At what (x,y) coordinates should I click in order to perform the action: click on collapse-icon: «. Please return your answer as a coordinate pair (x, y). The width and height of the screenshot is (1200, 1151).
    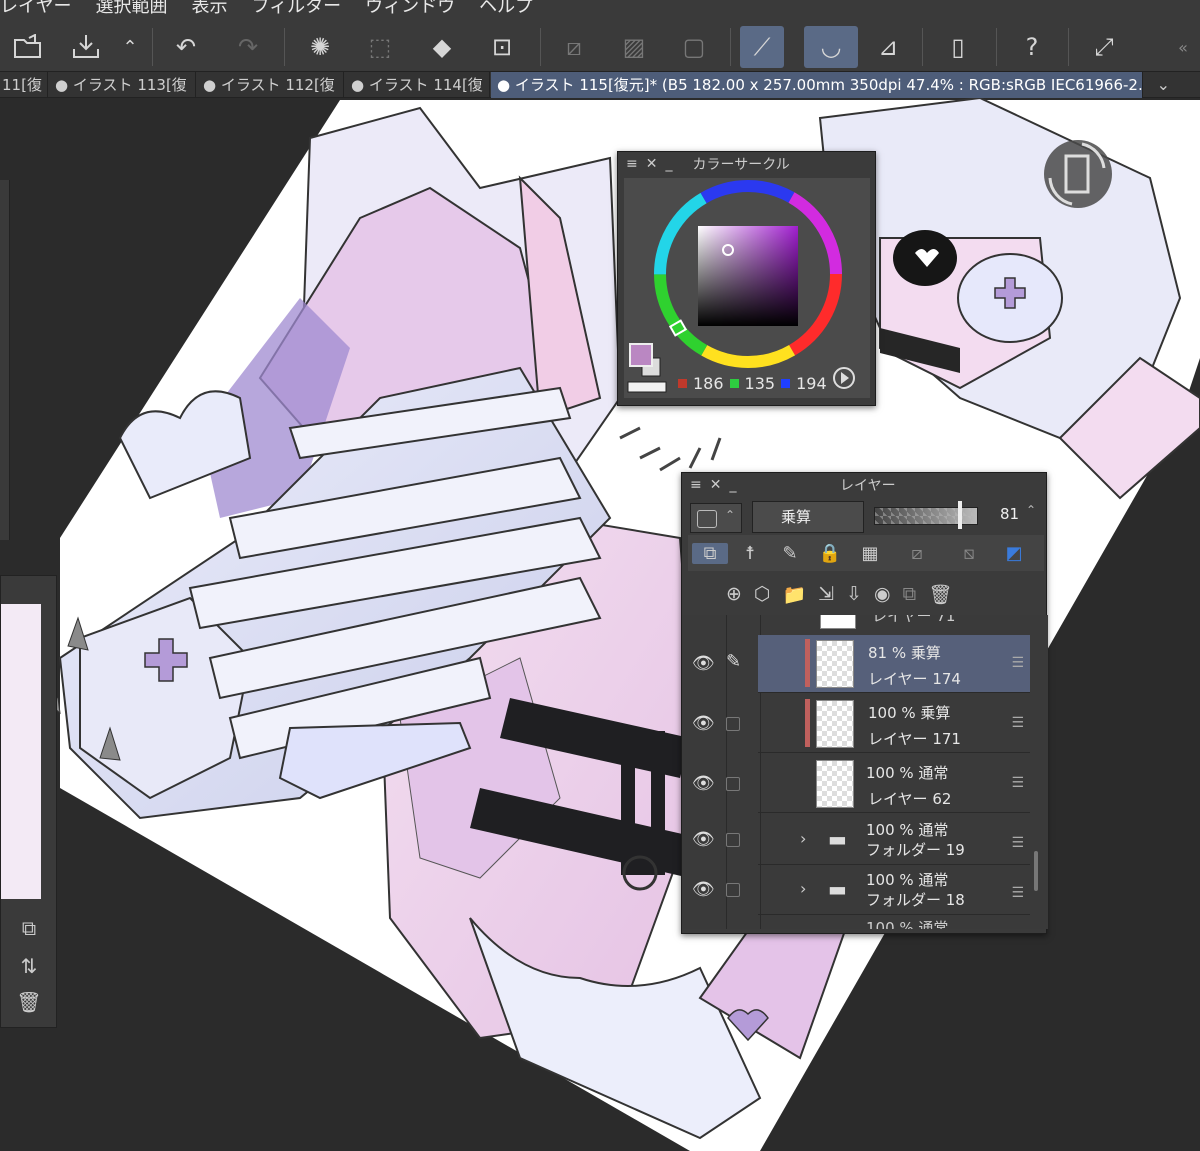
    Looking at the image, I should click on (1183, 47).